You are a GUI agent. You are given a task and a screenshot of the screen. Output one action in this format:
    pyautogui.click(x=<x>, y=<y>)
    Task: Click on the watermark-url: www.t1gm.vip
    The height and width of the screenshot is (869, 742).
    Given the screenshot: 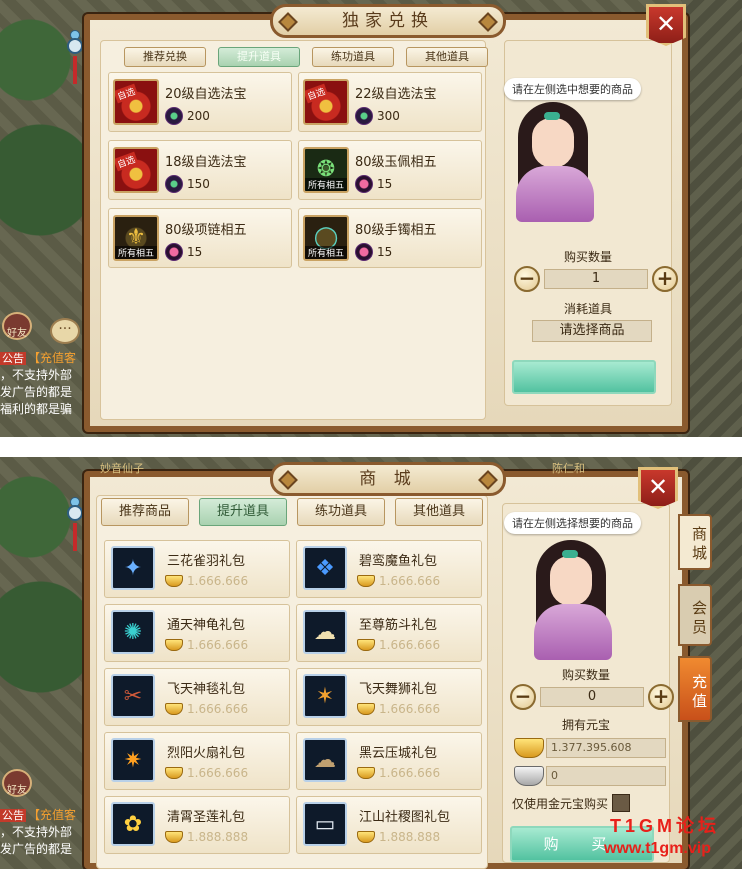 What is the action you would take?
    pyautogui.click(x=657, y=848)
    